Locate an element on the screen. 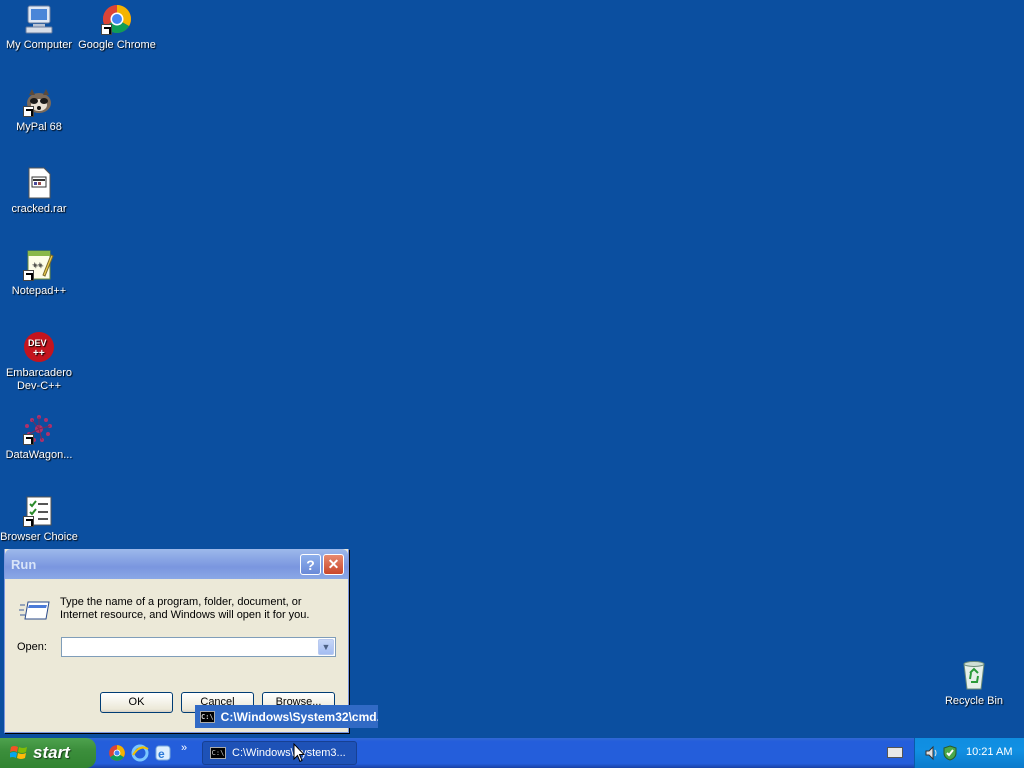  computer-icon is located at coordinates (39, 19).